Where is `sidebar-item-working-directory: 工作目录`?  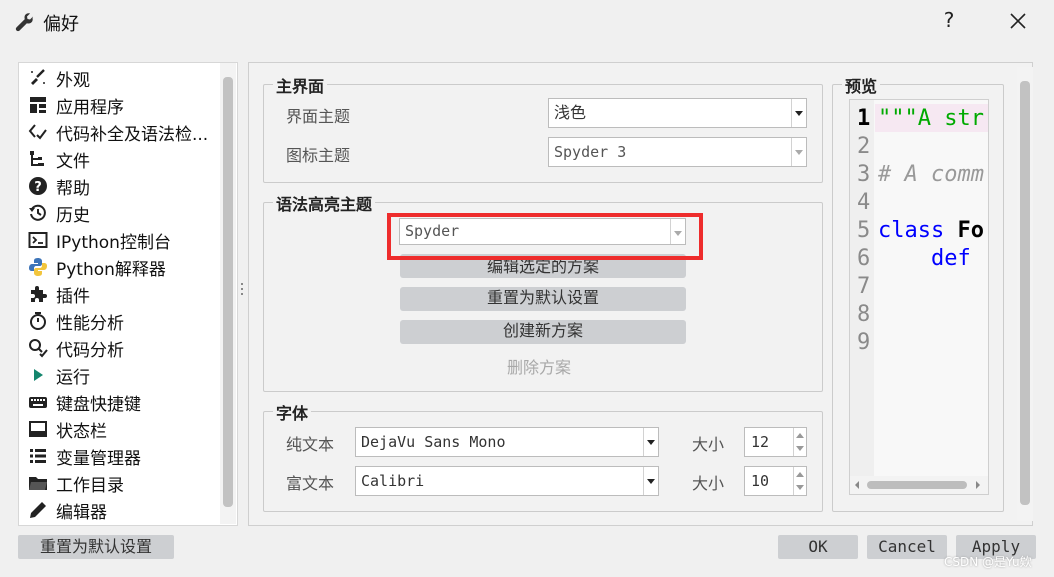
sidebar-item-working-directory: 工作目录 is located at coordinates (122, 483).